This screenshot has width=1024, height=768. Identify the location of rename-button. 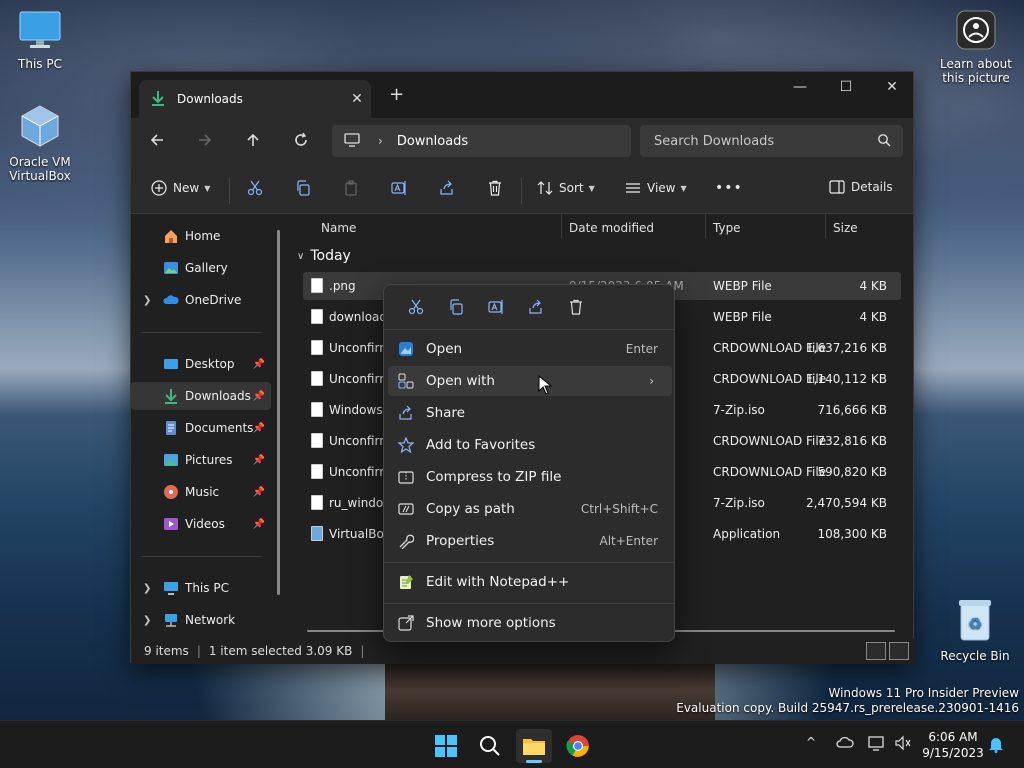
(399, 188).